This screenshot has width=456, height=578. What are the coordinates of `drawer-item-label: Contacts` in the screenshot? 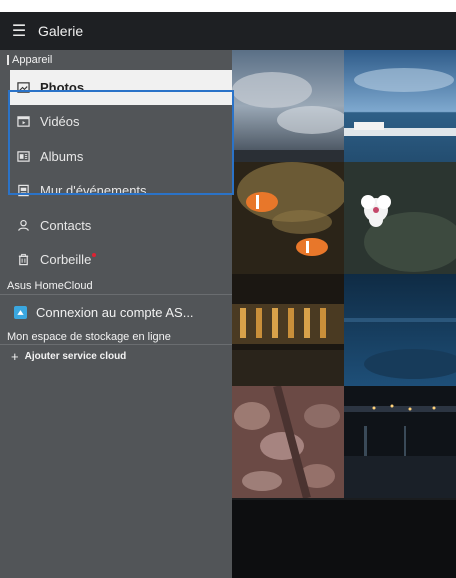 It's located at (66, 225).